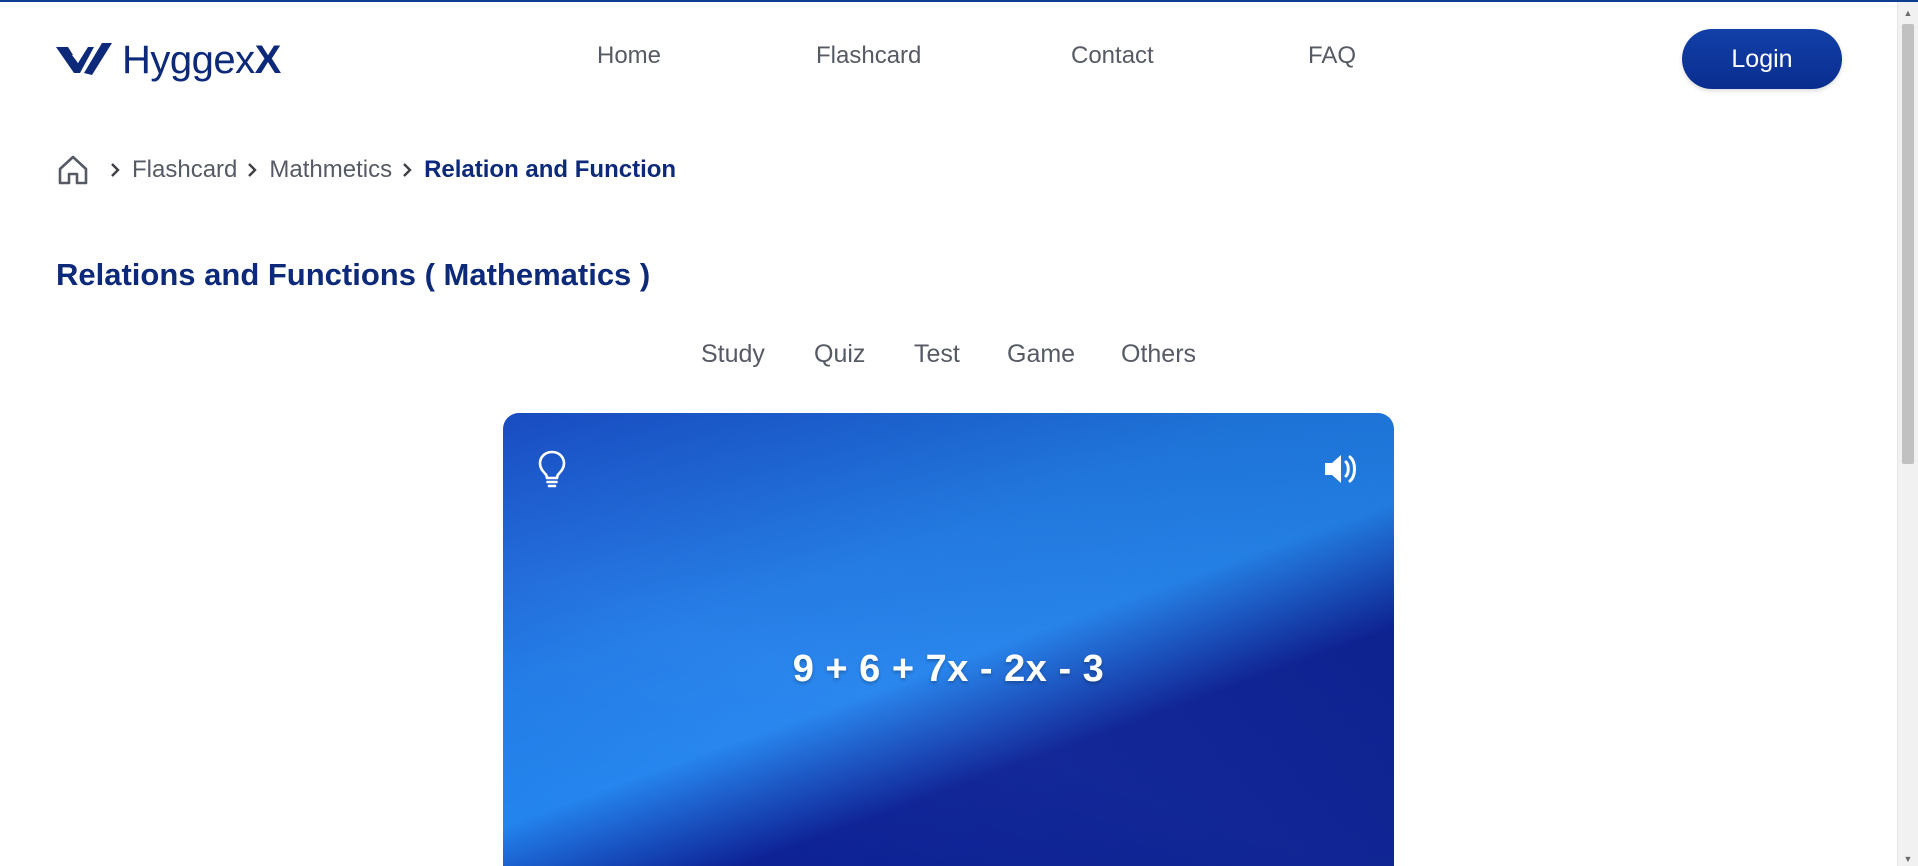 This screenshot has height=866, width=1918. What do you see at coordinates (868, 56) in the screenshot?
I see `nav-flashcard: Flashcard` at bounding box center [868, 56].